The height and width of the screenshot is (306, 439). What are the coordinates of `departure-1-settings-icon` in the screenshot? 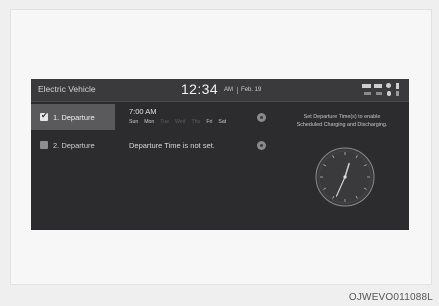 It's located at (261, 117).